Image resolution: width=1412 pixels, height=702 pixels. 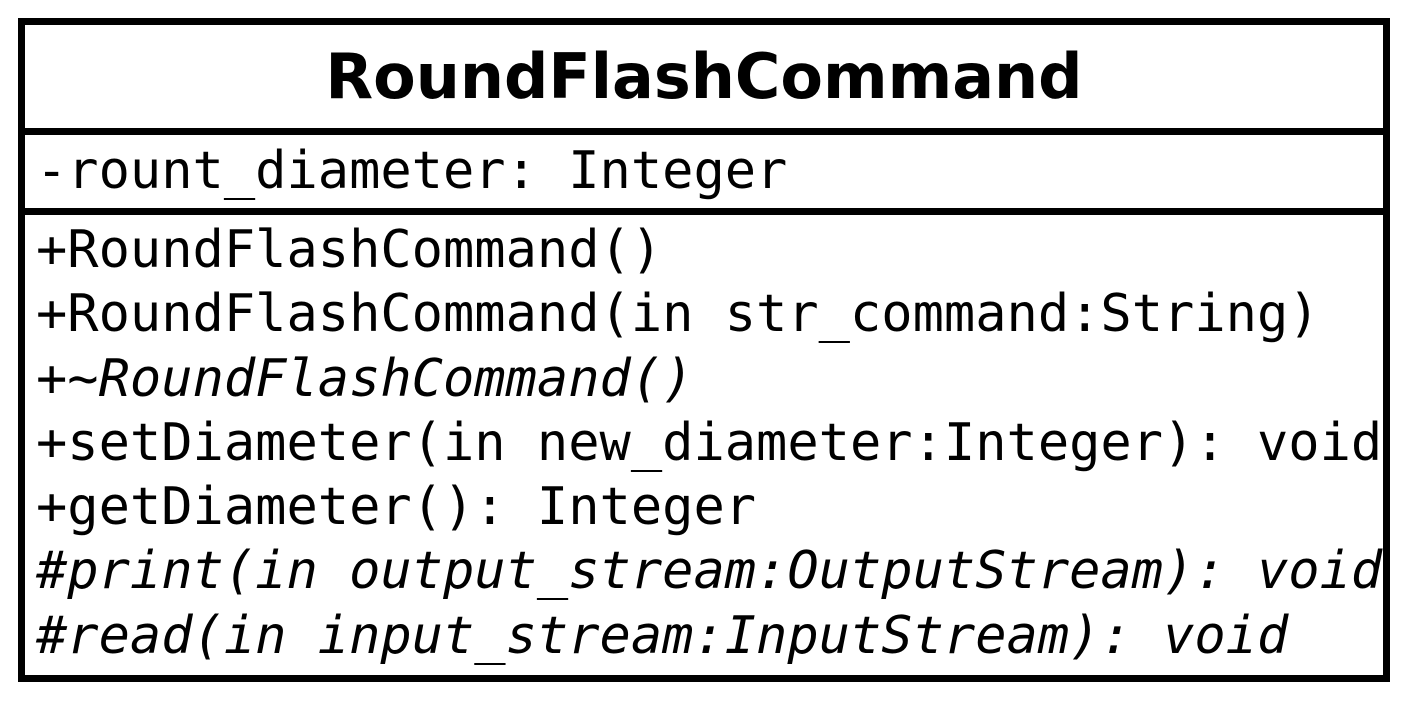 I want to click on operation-destructor: +~RoundFlashCommand(), so click(x=365, y=378).